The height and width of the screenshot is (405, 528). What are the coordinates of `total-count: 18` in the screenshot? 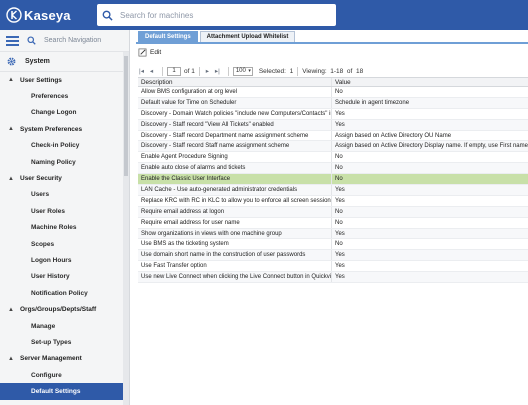 It's located at (359, 71).